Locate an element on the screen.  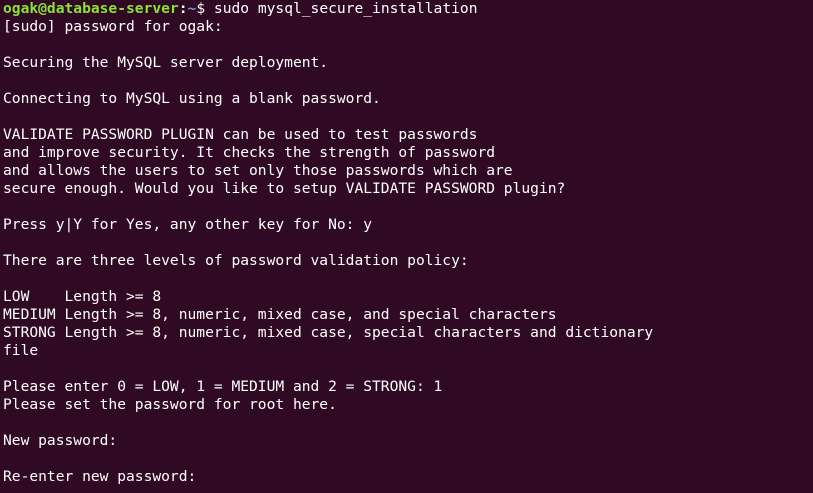
terminal-output-line: Securing the MySQL server deployment. is located at coordinates (166, 62).